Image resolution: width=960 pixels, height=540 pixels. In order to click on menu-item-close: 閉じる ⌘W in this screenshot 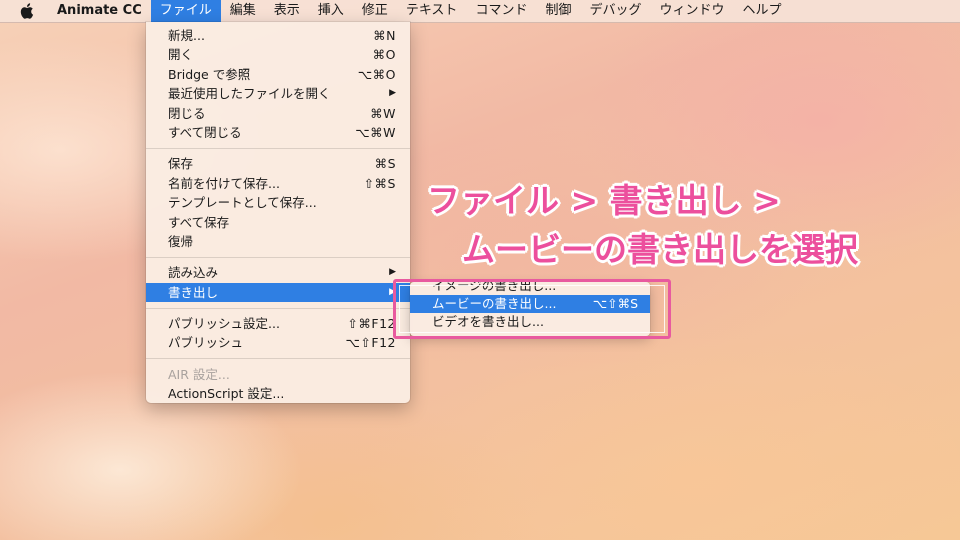, I will do `click(278, 113)`.